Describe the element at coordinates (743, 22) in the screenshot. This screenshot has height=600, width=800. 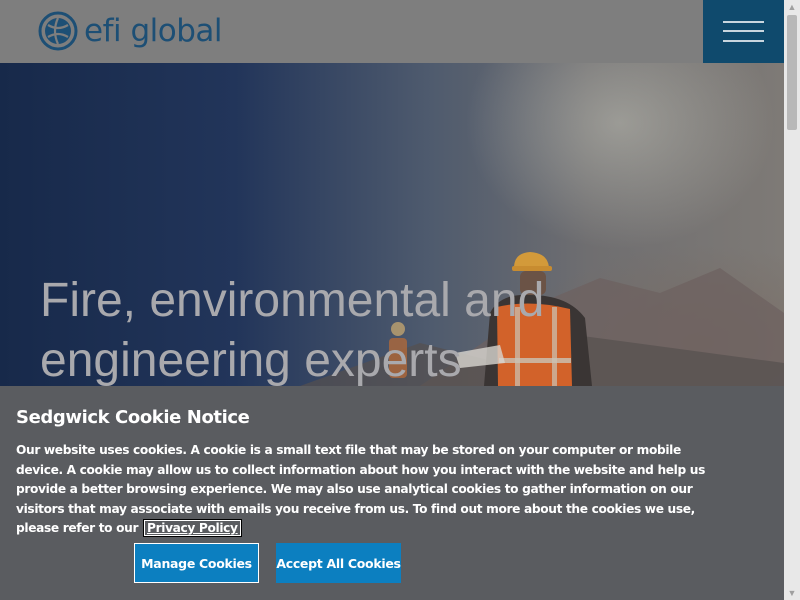
I see `hamburger-menu-icon` at that location.